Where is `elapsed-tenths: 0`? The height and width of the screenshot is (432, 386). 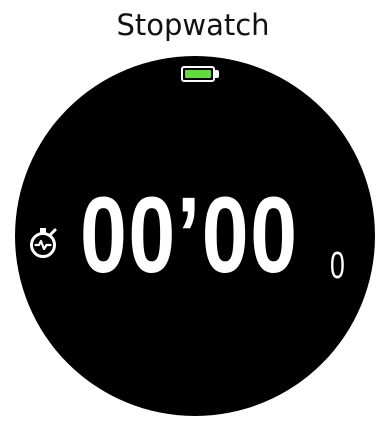
elapsed-tenths: 0 is located at coordinates (337, 266).